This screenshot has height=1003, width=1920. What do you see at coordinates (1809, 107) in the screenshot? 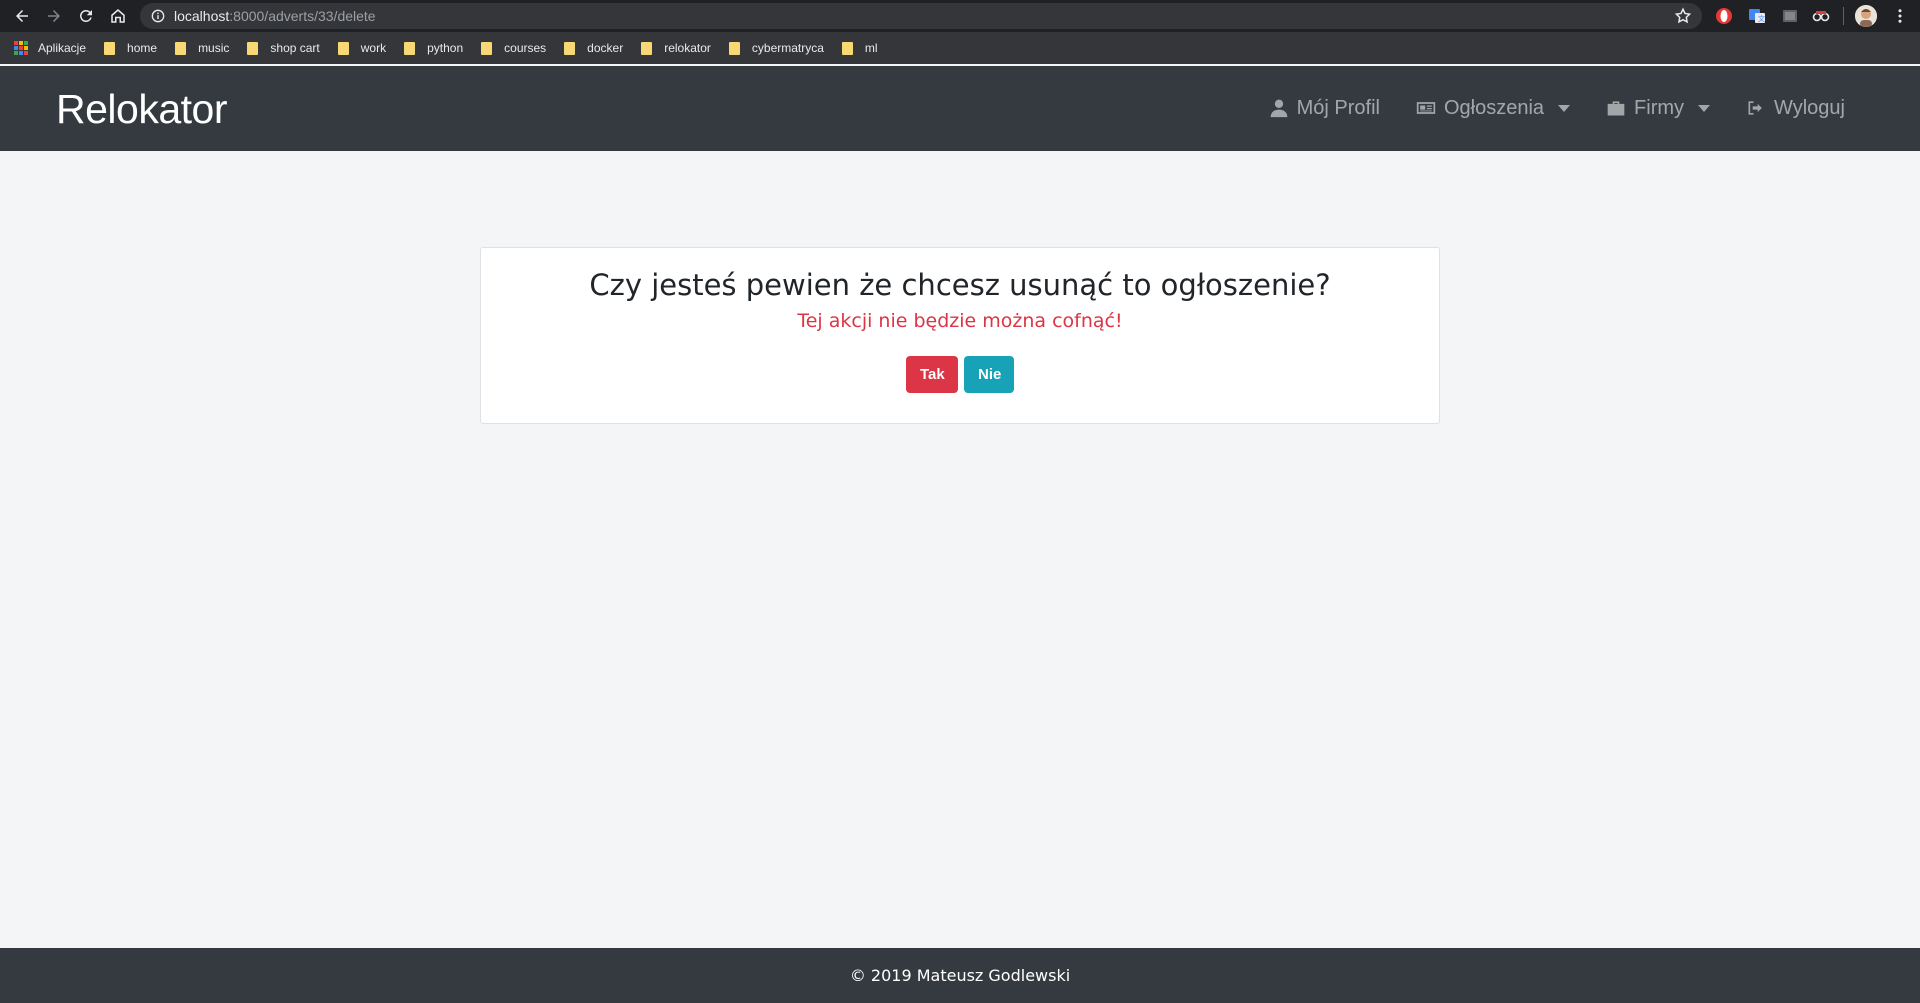
I see `nav-label: Wyloguj` at bounding box center [1809, 107].